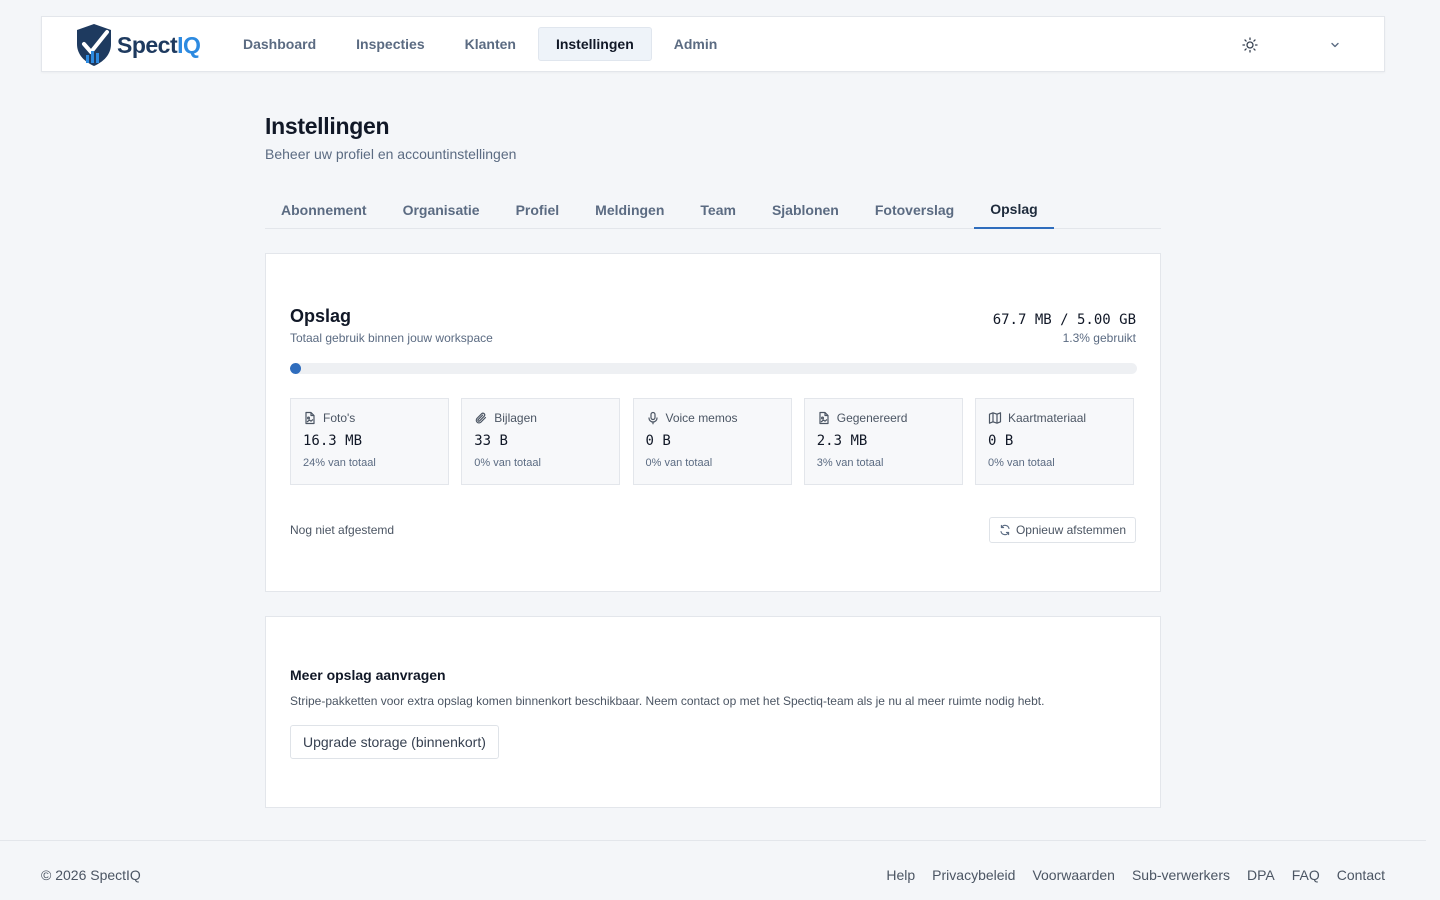  What do you see at coordinates (1005, 530) in the screenshot?
I see `refresh-icon` at bounding box center [1005, 530].